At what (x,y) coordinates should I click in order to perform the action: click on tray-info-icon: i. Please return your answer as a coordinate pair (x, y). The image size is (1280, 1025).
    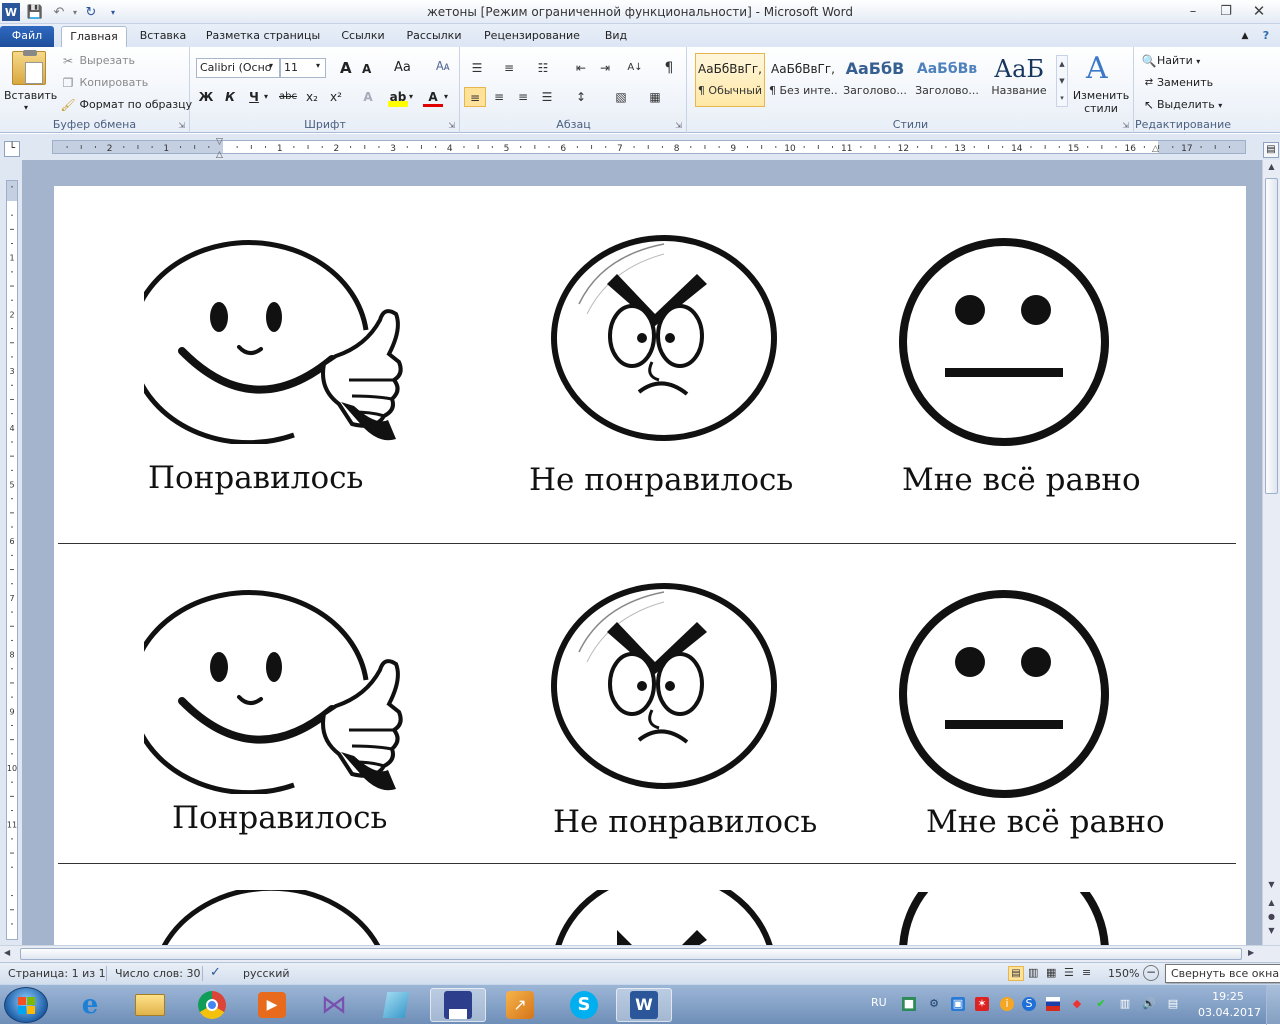
    Looking at the image, I should click on (1007, 1004).